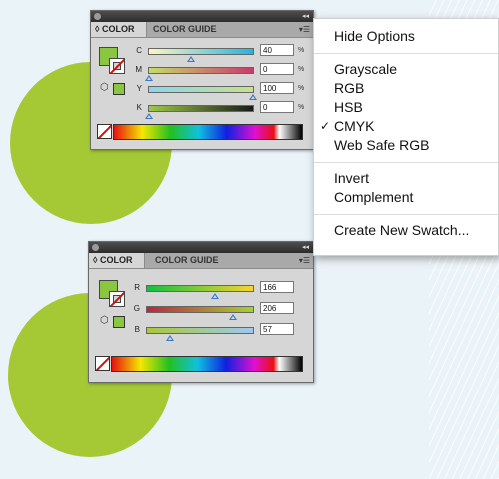  What do you see at coordinates (381, 145) in the screenshot?
I see `menu-item-web-safe-rgb: Web Safe RGB` at bounding box center [381, 145].